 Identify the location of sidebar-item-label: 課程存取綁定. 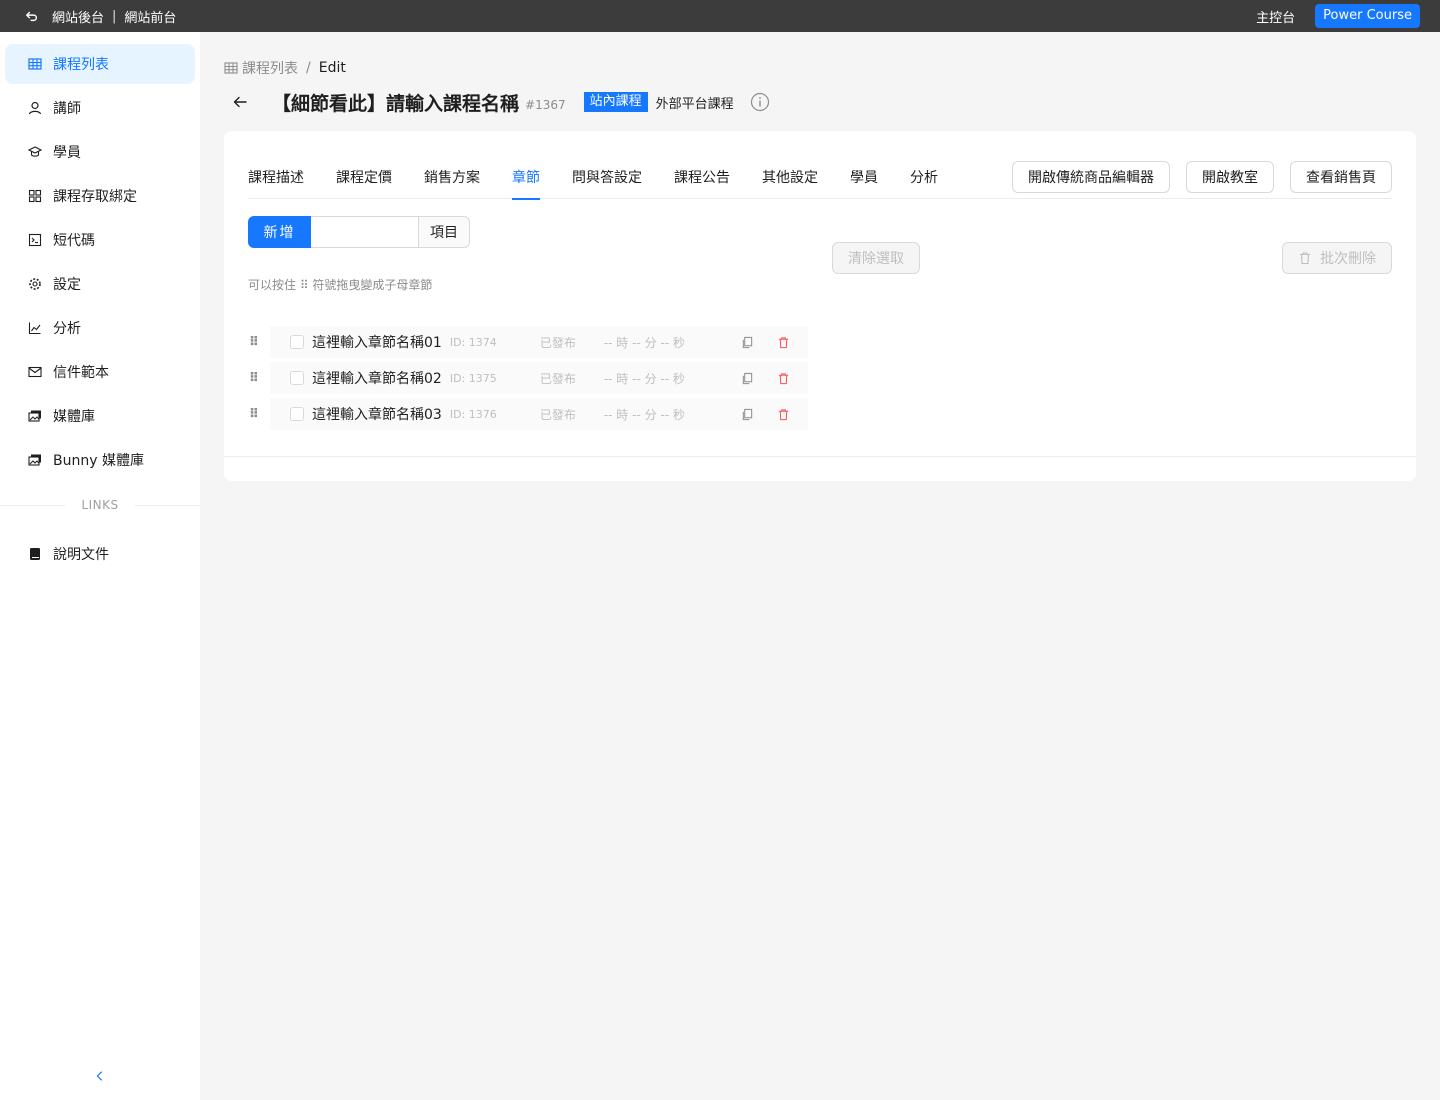
(95, 197).